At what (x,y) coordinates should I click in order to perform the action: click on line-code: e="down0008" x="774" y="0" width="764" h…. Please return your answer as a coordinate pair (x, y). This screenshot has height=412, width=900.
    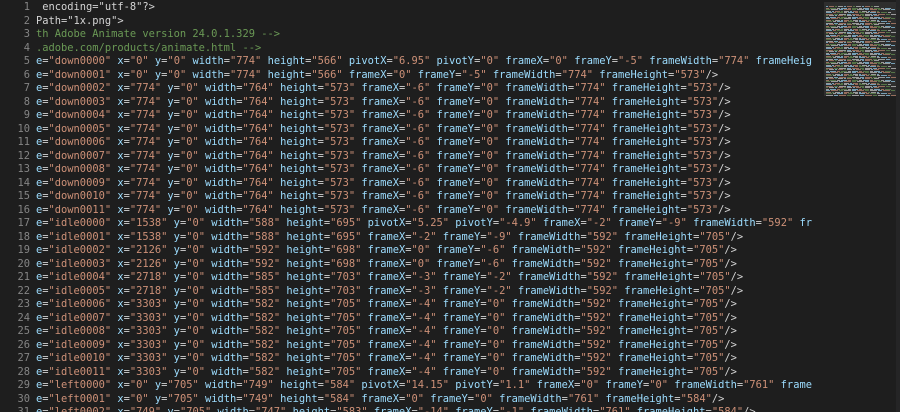
    Looking at the image, I should click on (383, 170).